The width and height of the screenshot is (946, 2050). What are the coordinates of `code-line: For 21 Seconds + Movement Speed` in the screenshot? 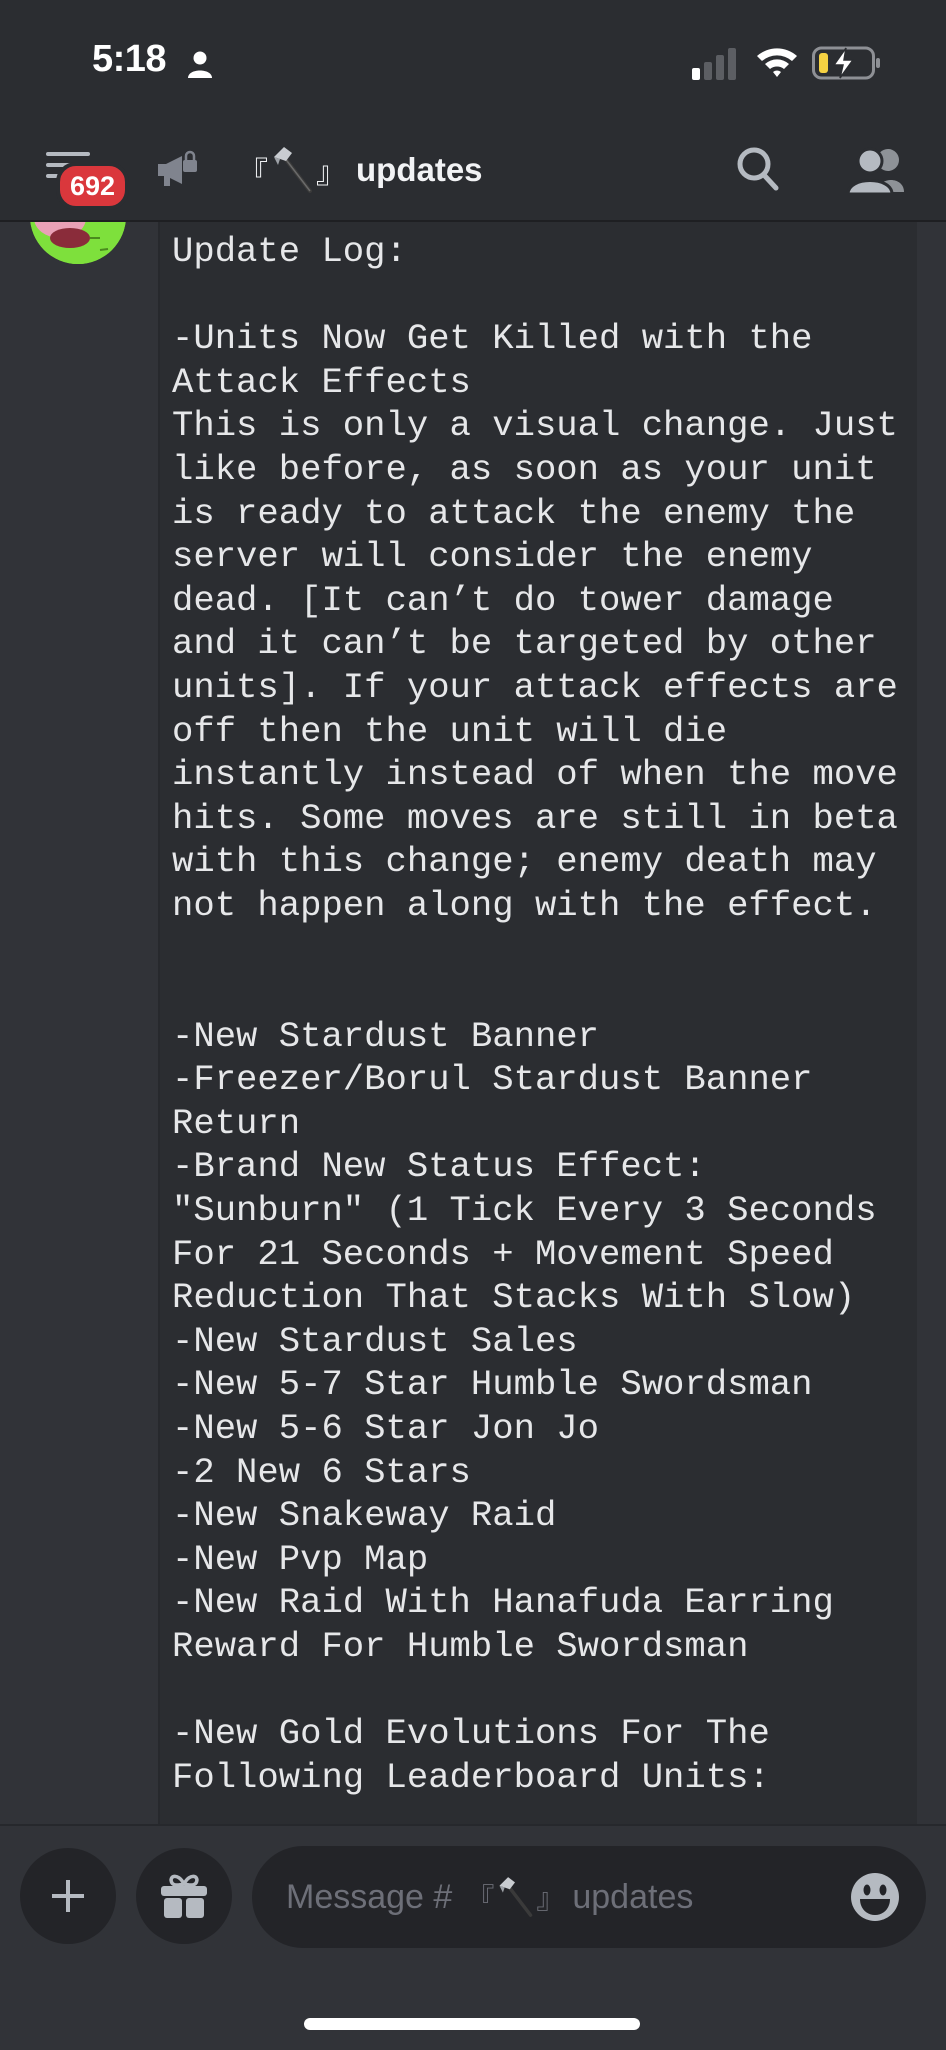 It's located at (503, 1254).